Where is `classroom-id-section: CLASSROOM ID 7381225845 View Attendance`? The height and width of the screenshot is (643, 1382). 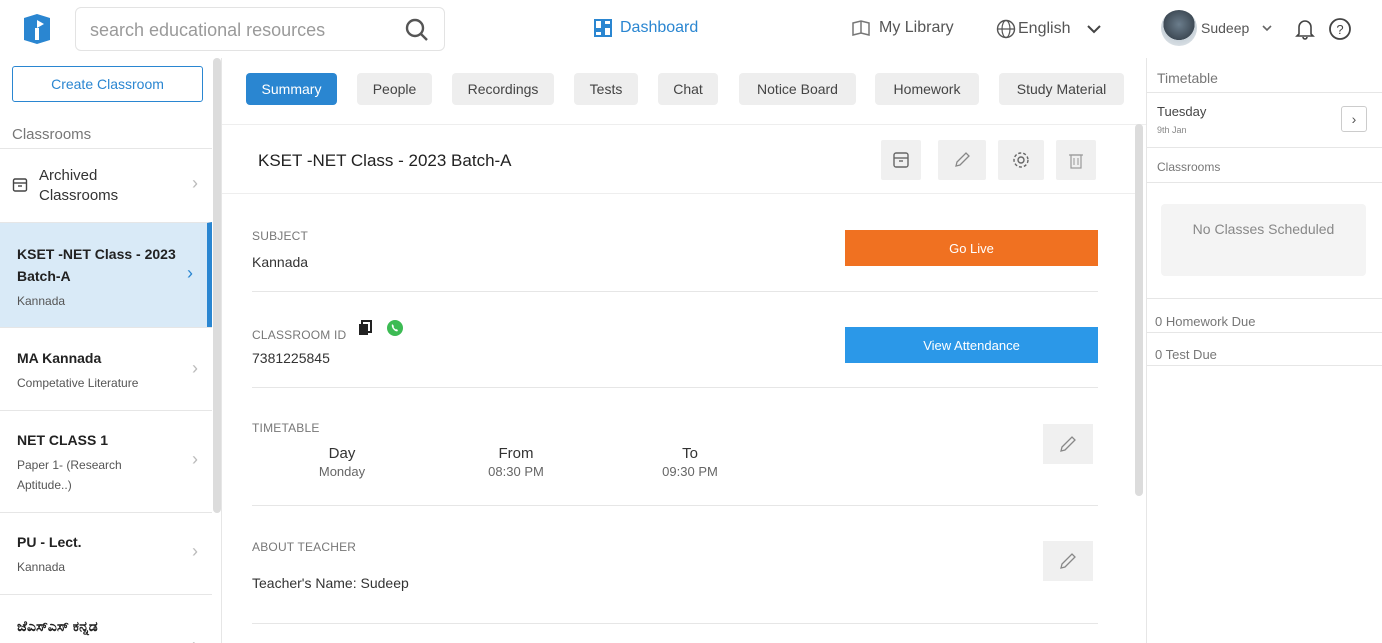
classroom-id-section: CLASSROOM ID 7381225845 View Attendance is located at coordinates (675, 340).